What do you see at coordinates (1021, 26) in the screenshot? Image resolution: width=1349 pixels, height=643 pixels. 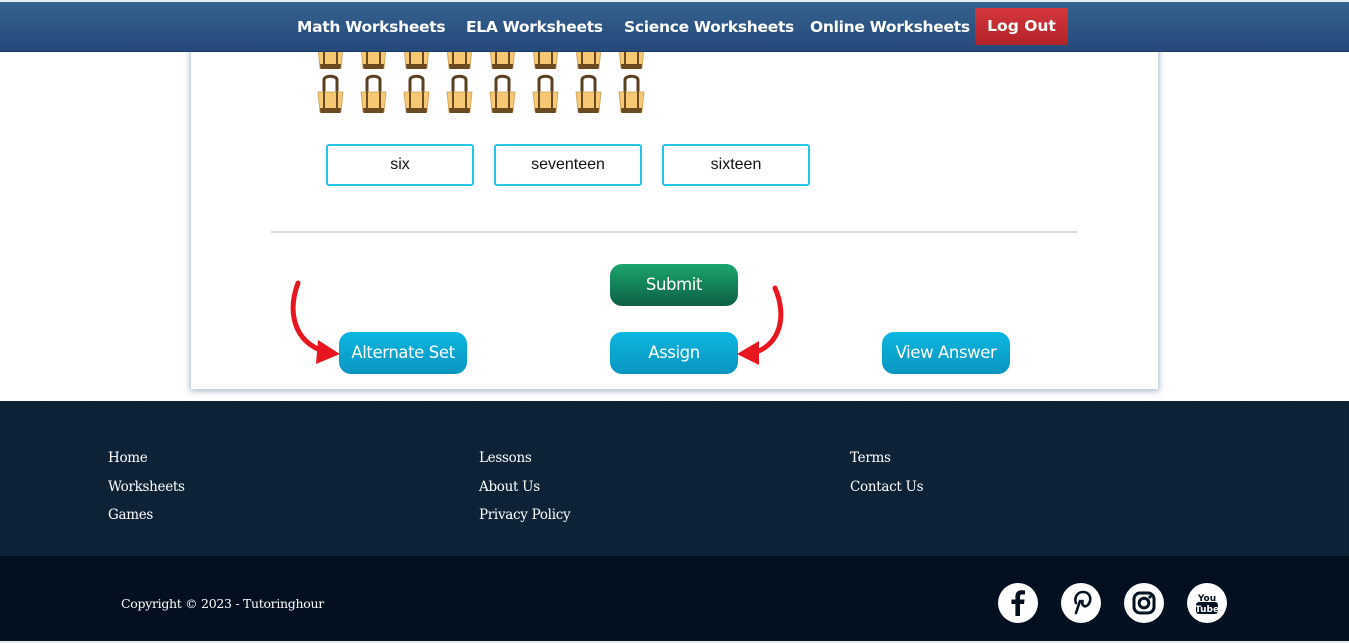 I see `logout-button: Log Out` at bounding box center [1021, 26].